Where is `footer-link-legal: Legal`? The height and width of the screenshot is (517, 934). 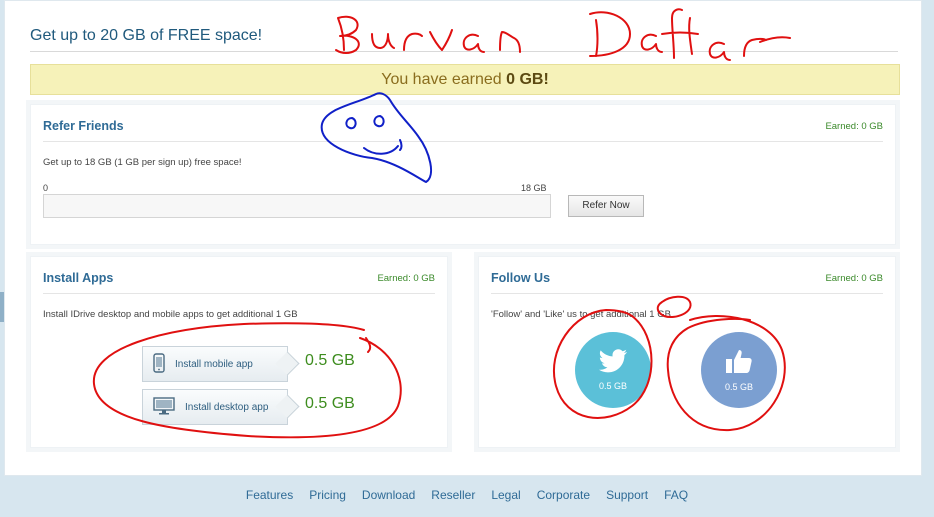
footer-link-legal: Legal is located at coordinates (505, 495).